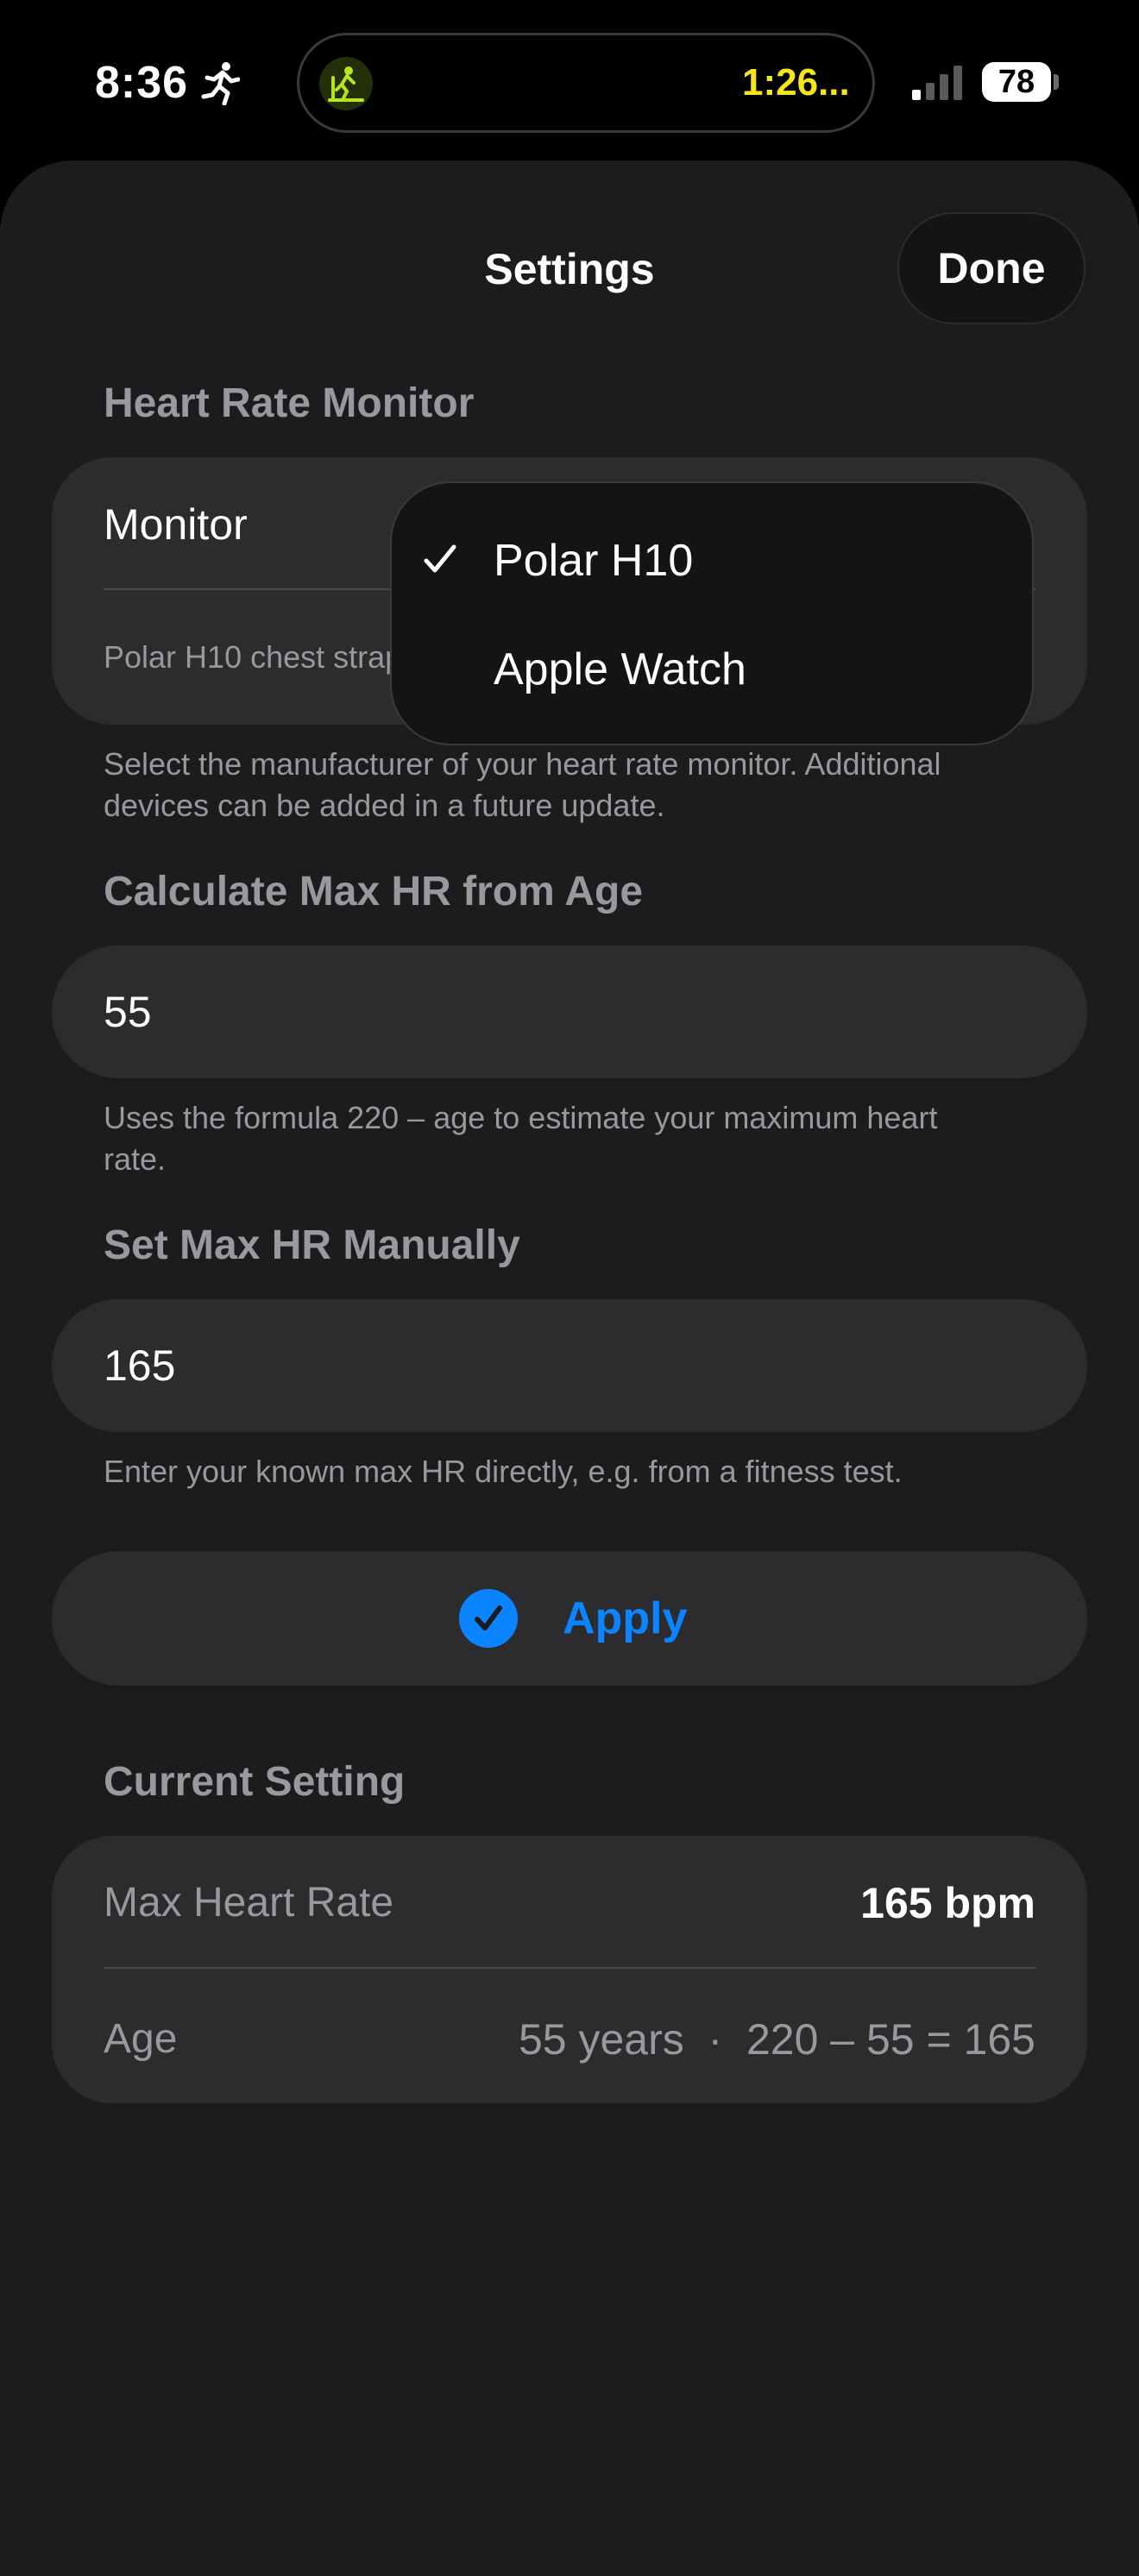 The height and width of the screenshot is (2576, 1139). Describe the element at coordinates (776, 2039) in the screenshot. I see `row-value-age: 55 years · 220 – 55 = 165` at that location.